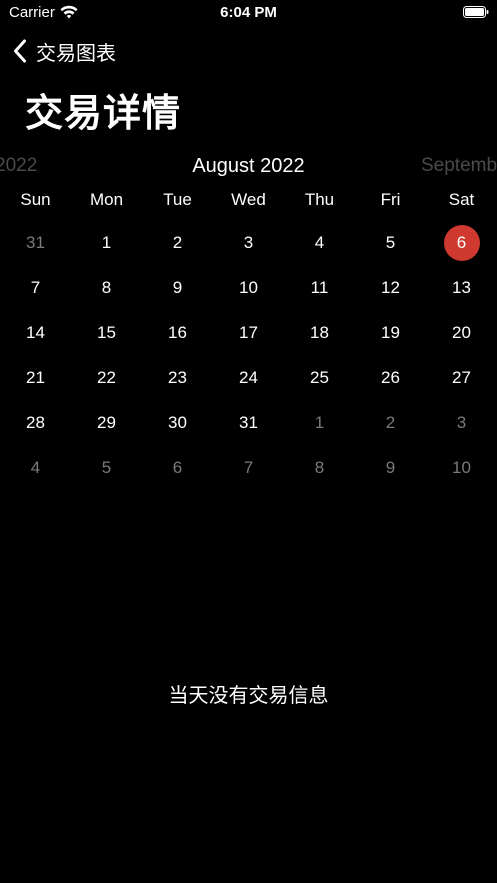  I want to click on calendar-day: 11, so click(319, 287).